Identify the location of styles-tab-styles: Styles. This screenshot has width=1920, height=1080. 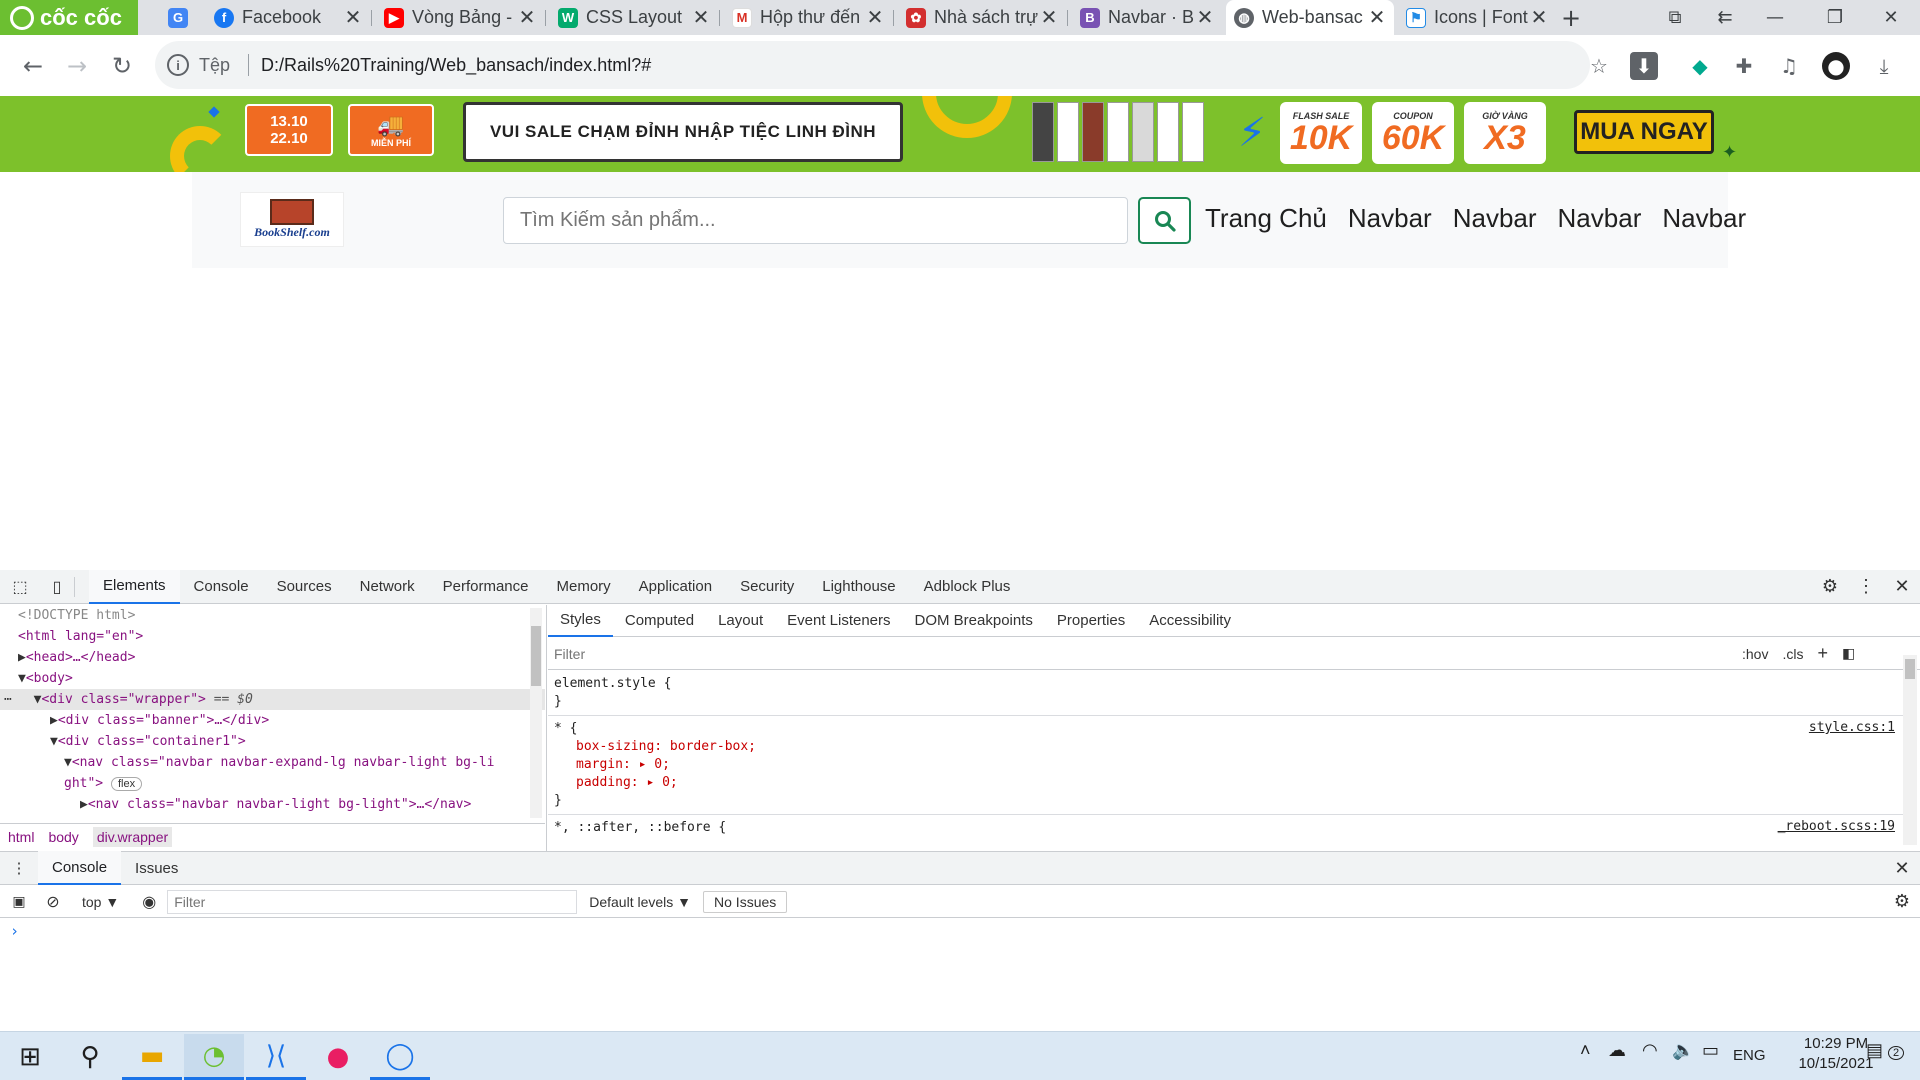
(580, 621).